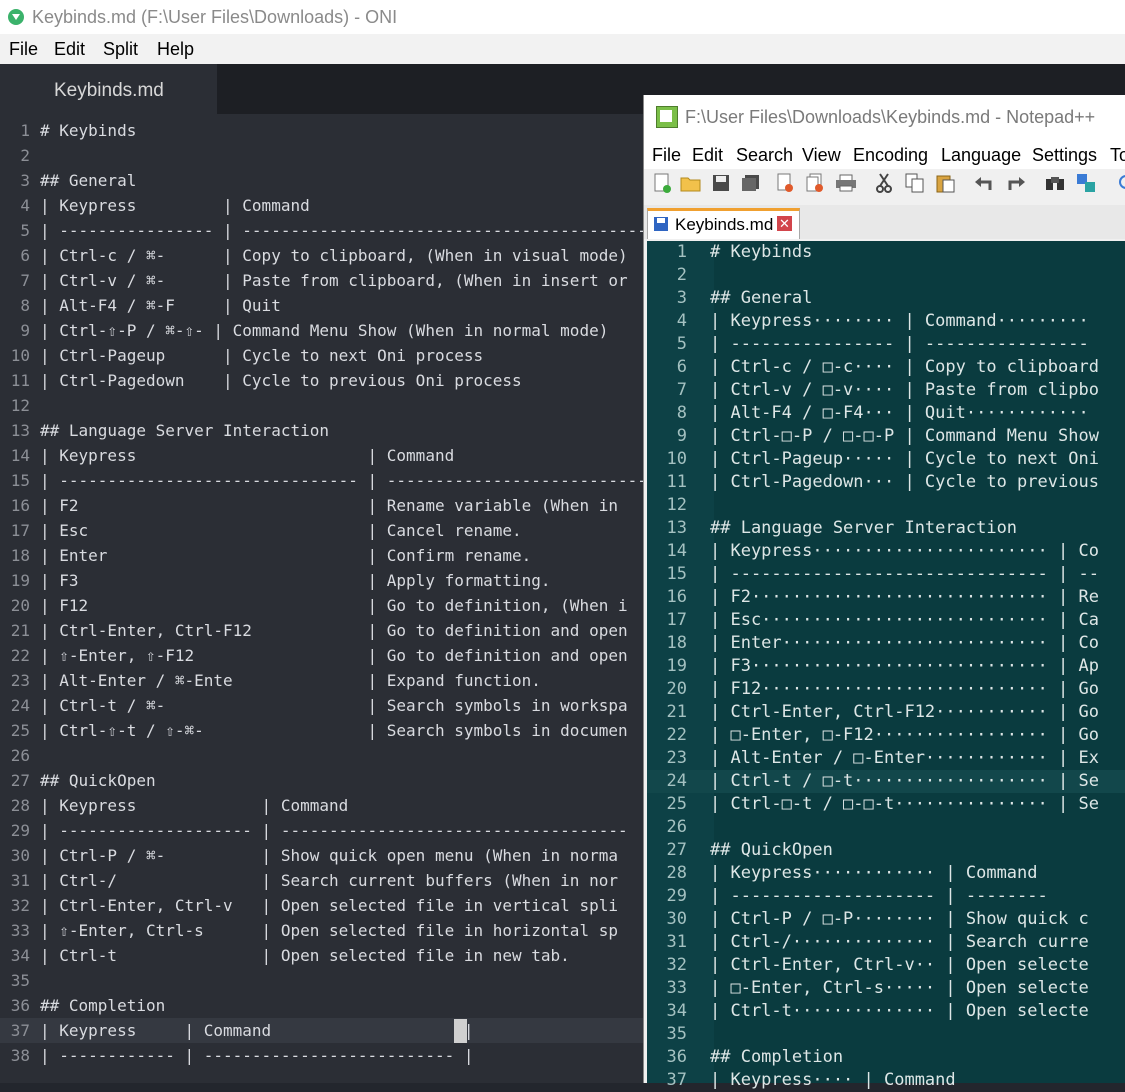  What do you see at coordinates (20, 855) in the screenshot?
I see `line-number: 30` at bounding box center [20, 855].